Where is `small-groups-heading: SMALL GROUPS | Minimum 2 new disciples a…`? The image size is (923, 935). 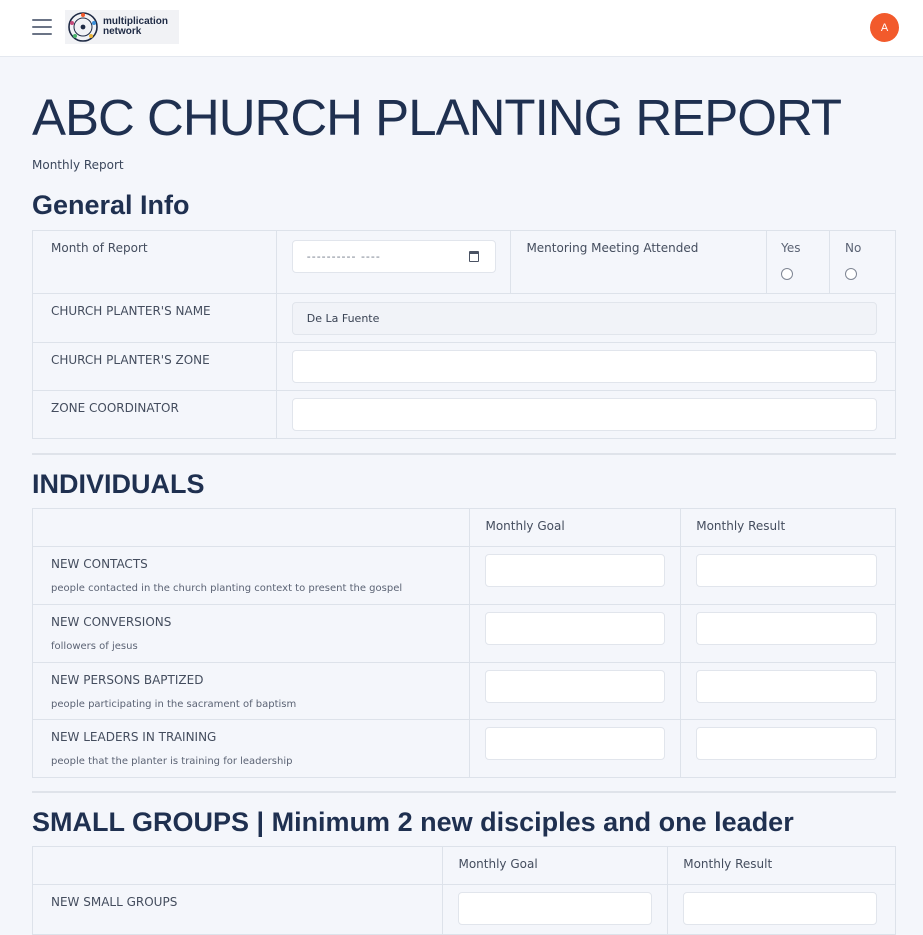
small-groups-heading: SMALL GROUPS | Minimum 2 new disciples a… is located at coordinates (413, 822).